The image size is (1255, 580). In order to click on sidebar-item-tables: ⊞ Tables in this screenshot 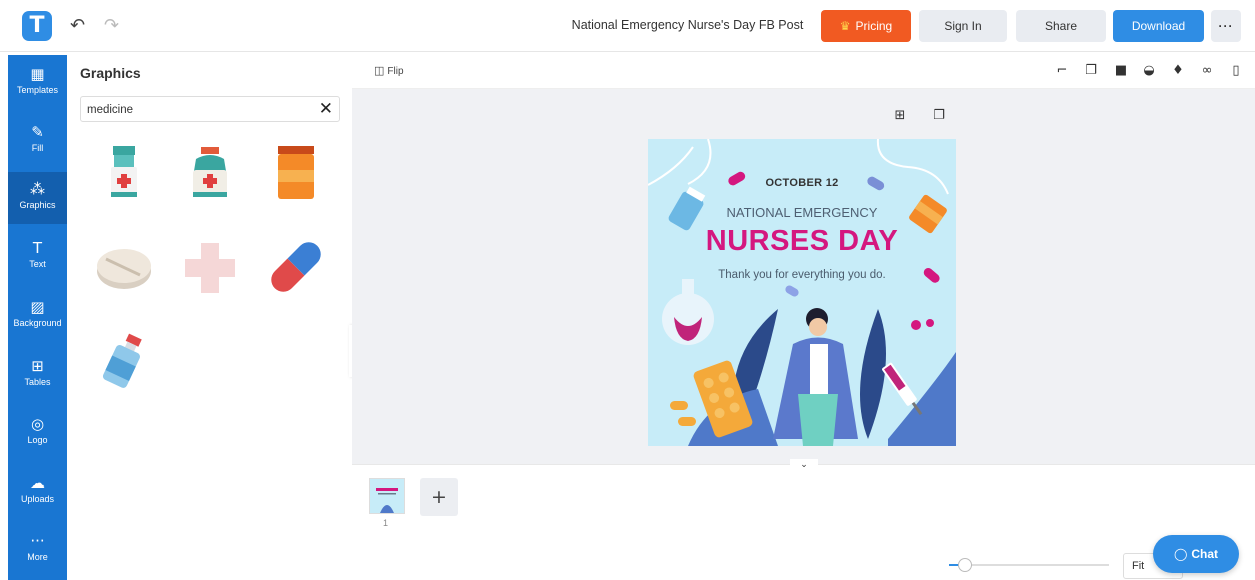, I will do `click(37, 375)`.